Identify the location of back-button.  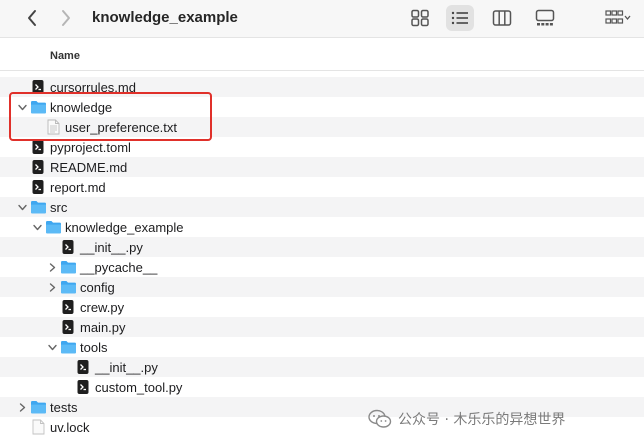
(32, 18).